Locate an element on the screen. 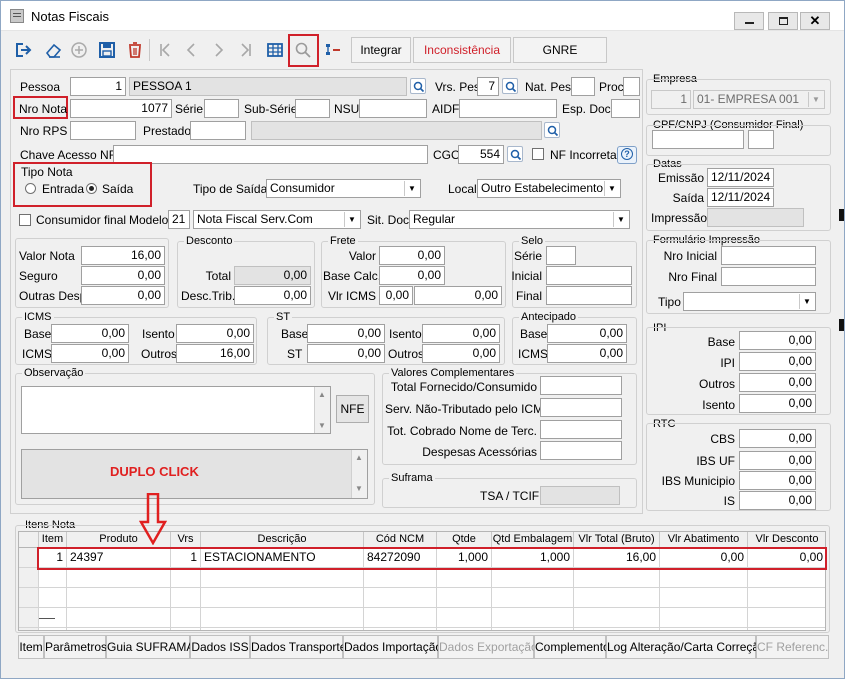 The height and width of the screenshot is (679, 845). saida-radio is located at coordinates (91, 188).